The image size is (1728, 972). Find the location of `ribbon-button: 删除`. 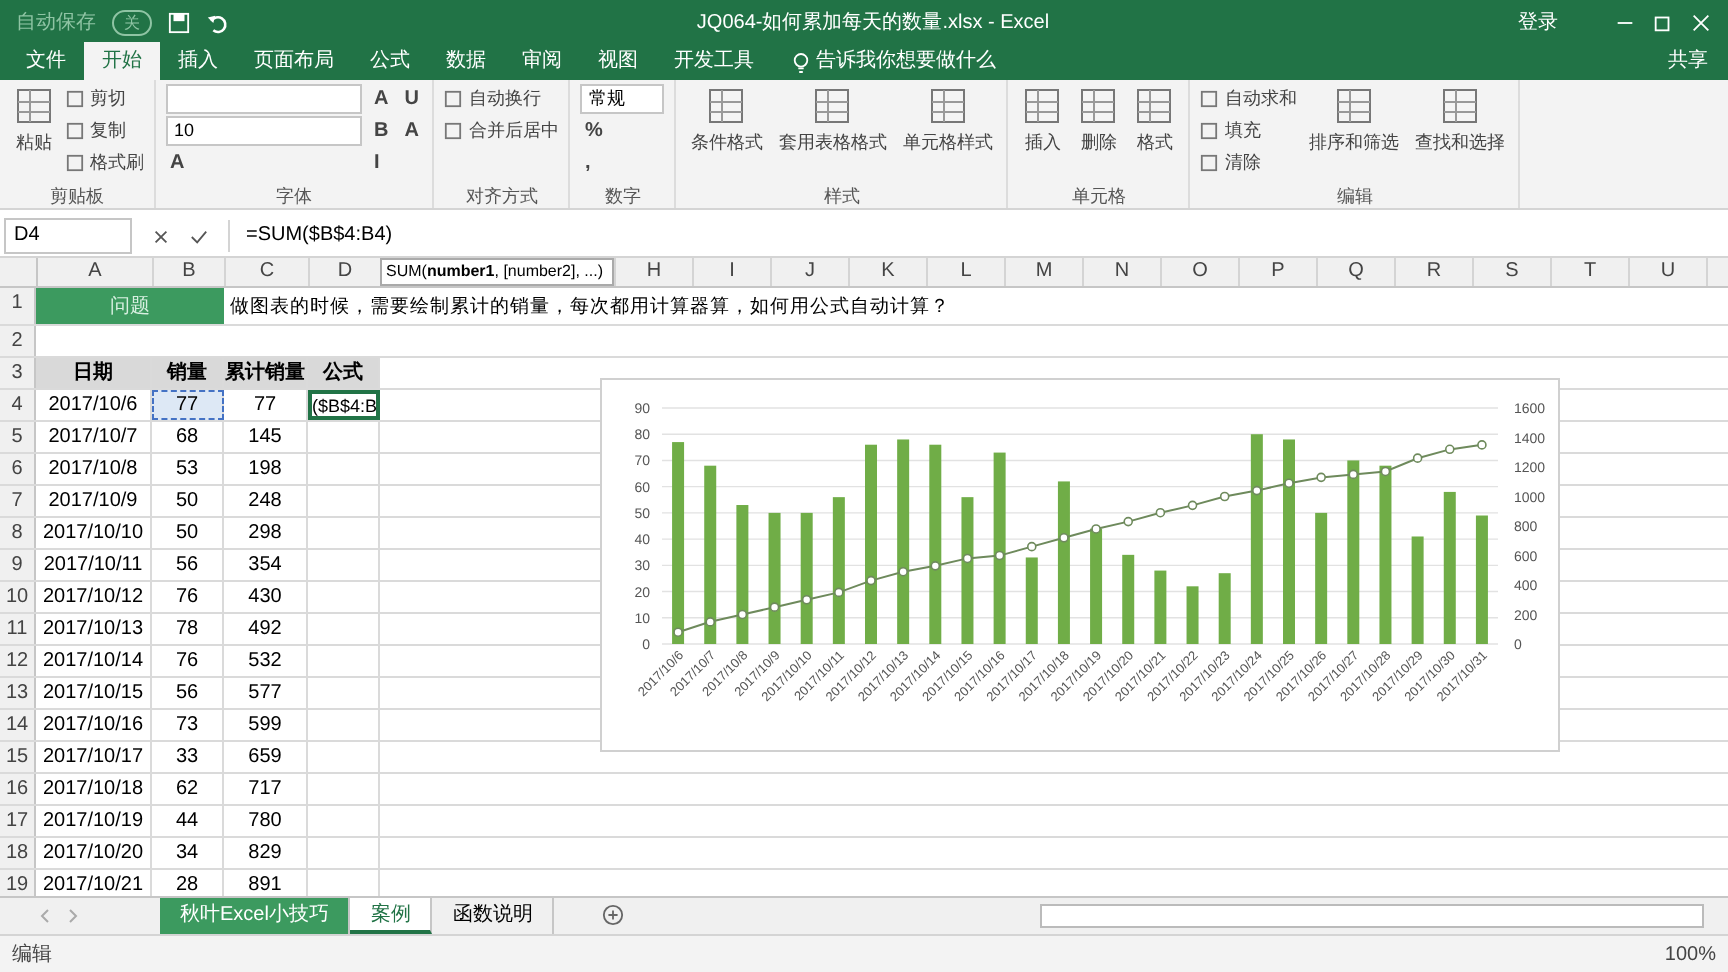

ribbon-button: 删除 is located at coordinates (1098, 134).